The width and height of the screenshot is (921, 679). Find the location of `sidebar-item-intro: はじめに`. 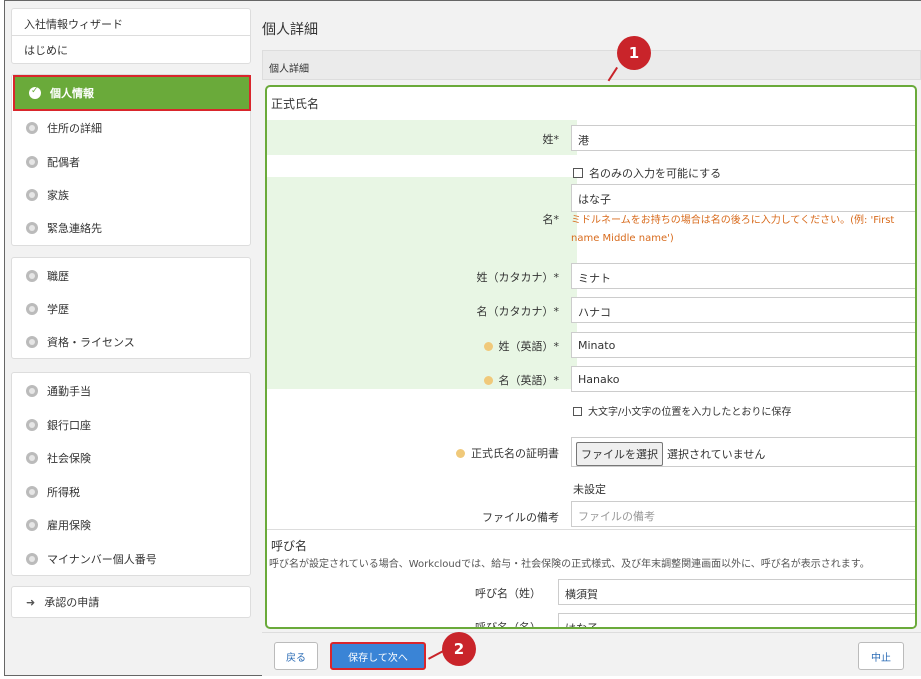

sidebar-item-intro: はじめに is located at coordinates (46, 50).